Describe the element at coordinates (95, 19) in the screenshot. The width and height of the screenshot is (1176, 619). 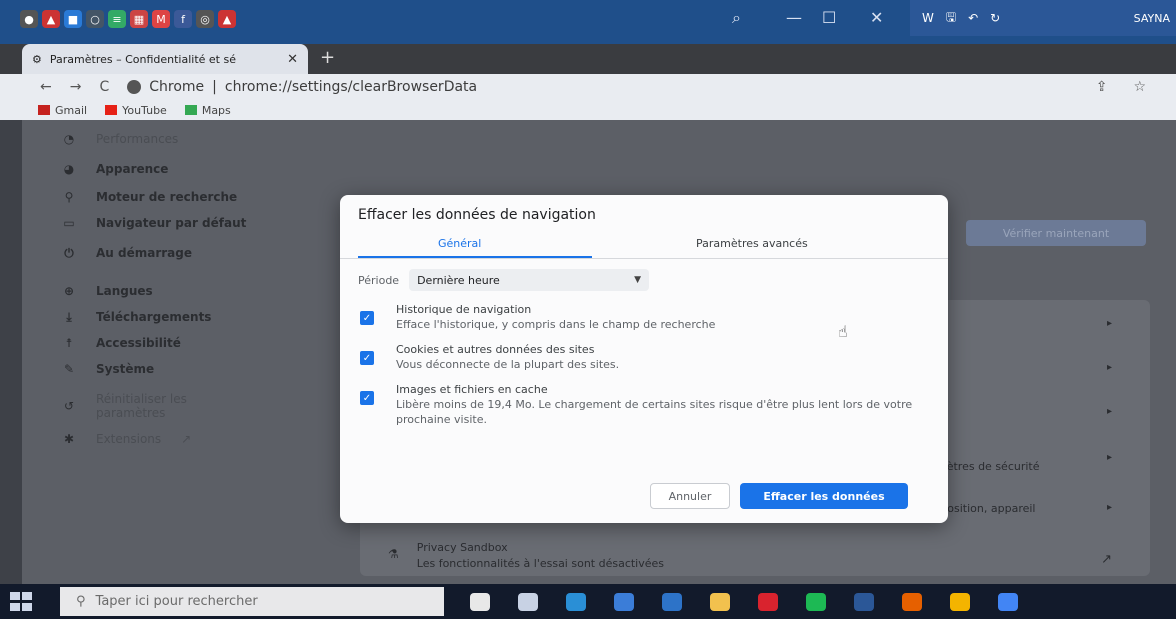
I see `tab-favicon-icon: ○` at that location.